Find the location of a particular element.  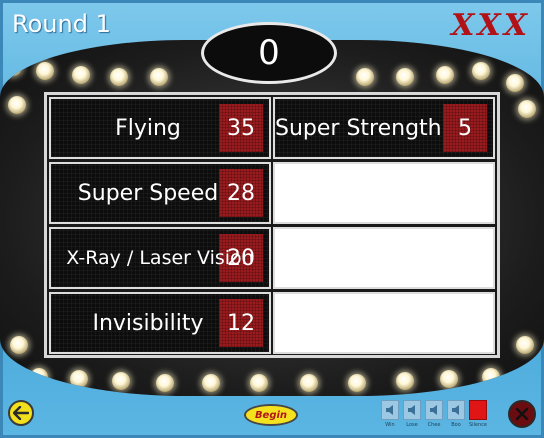

stop-button is located at coordinates (522, 414).